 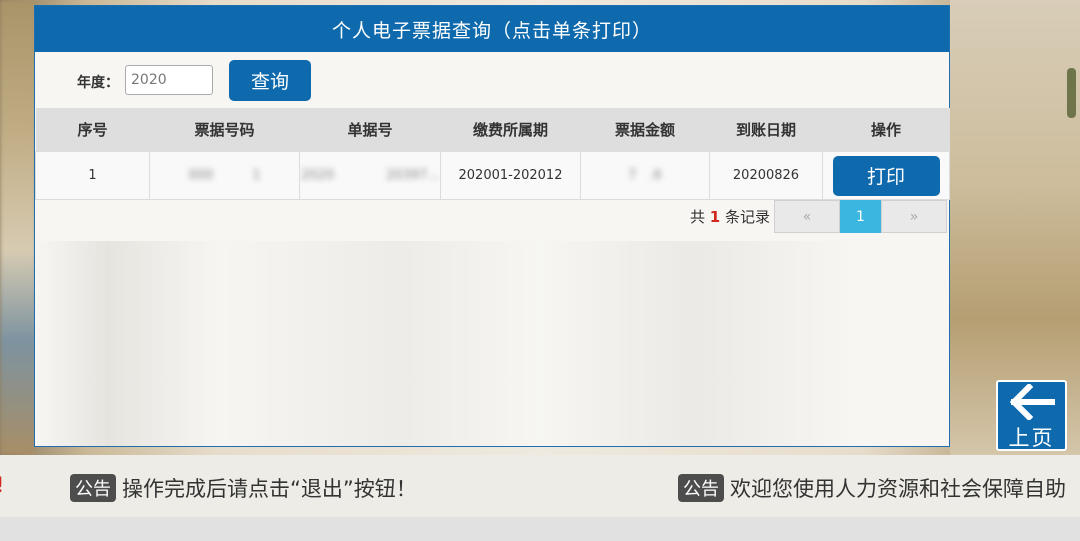 I want to click on query-button: 查询, so click(x=270, y=80).